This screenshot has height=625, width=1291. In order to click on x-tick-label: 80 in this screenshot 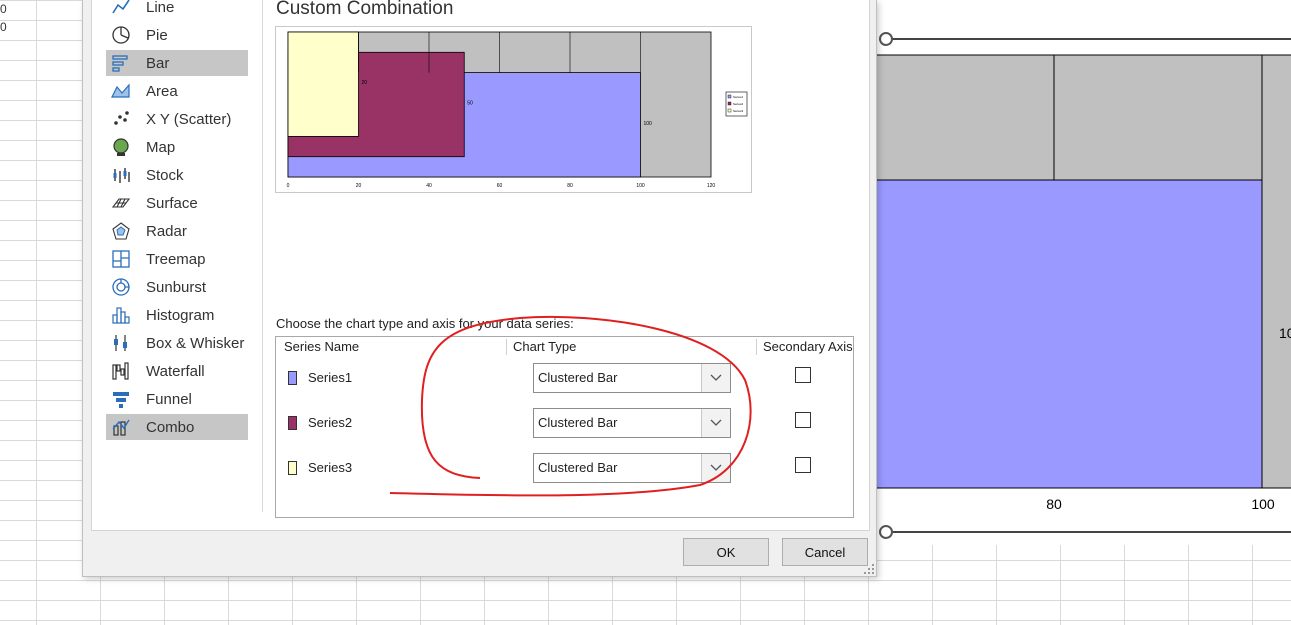, I will do `click(1054, 504)`.